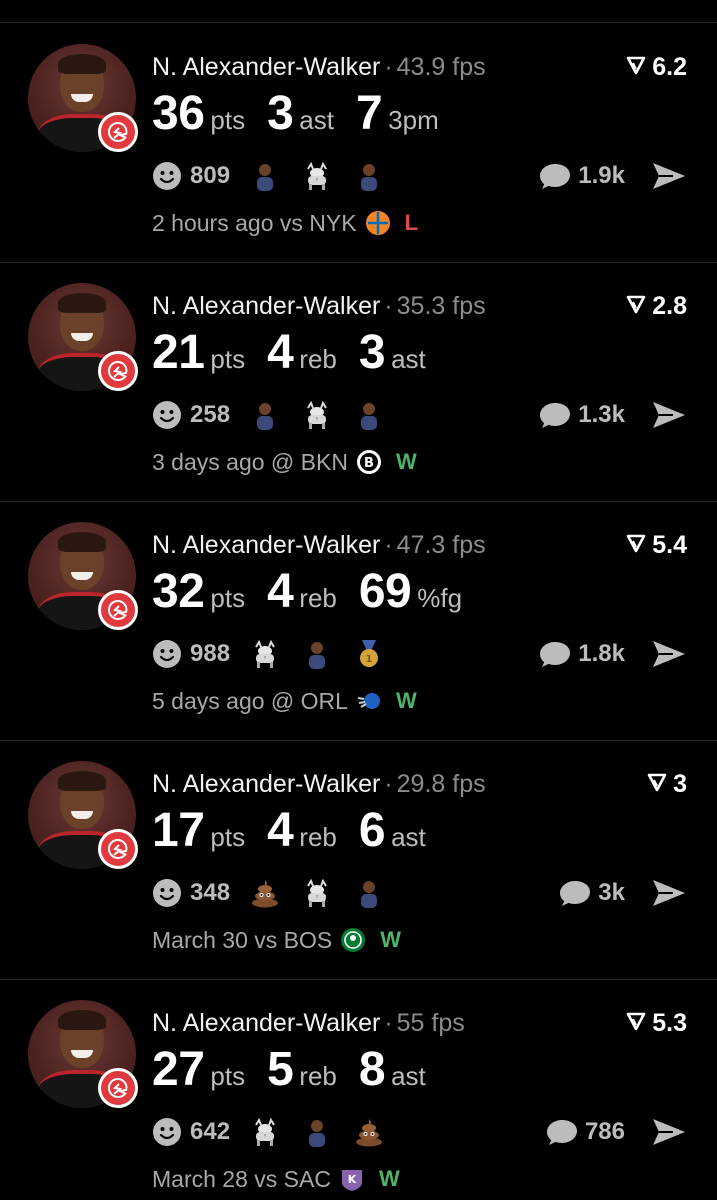 The height and width of the screenshot is (1200, 717). What do you see at coordinates (210, 176) in the screenshot?
I see `reaction-count: 809` at bounding box center [210, 176].